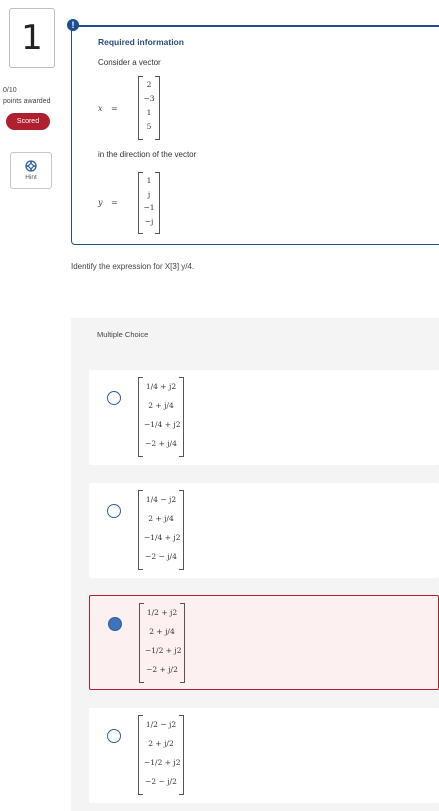 This screenshot has width=439, height=811. Describe the element at coordinates (32, 38) in the screenshot. I see `question-number: 1` at that location.